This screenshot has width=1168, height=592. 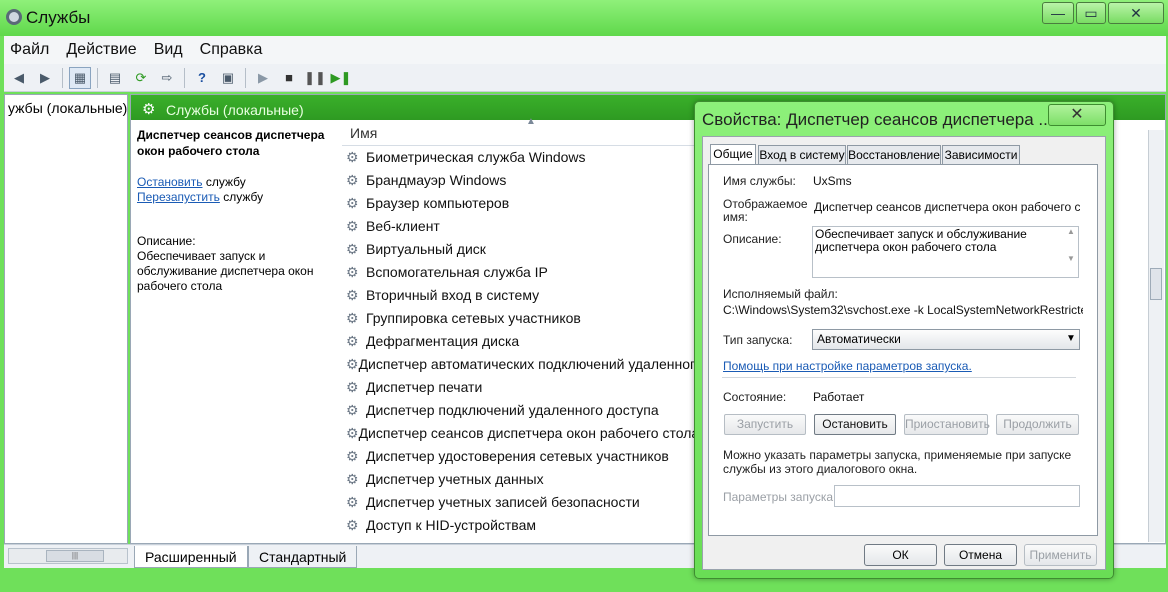 I want to click on params-input, so click(x=957, y=496).